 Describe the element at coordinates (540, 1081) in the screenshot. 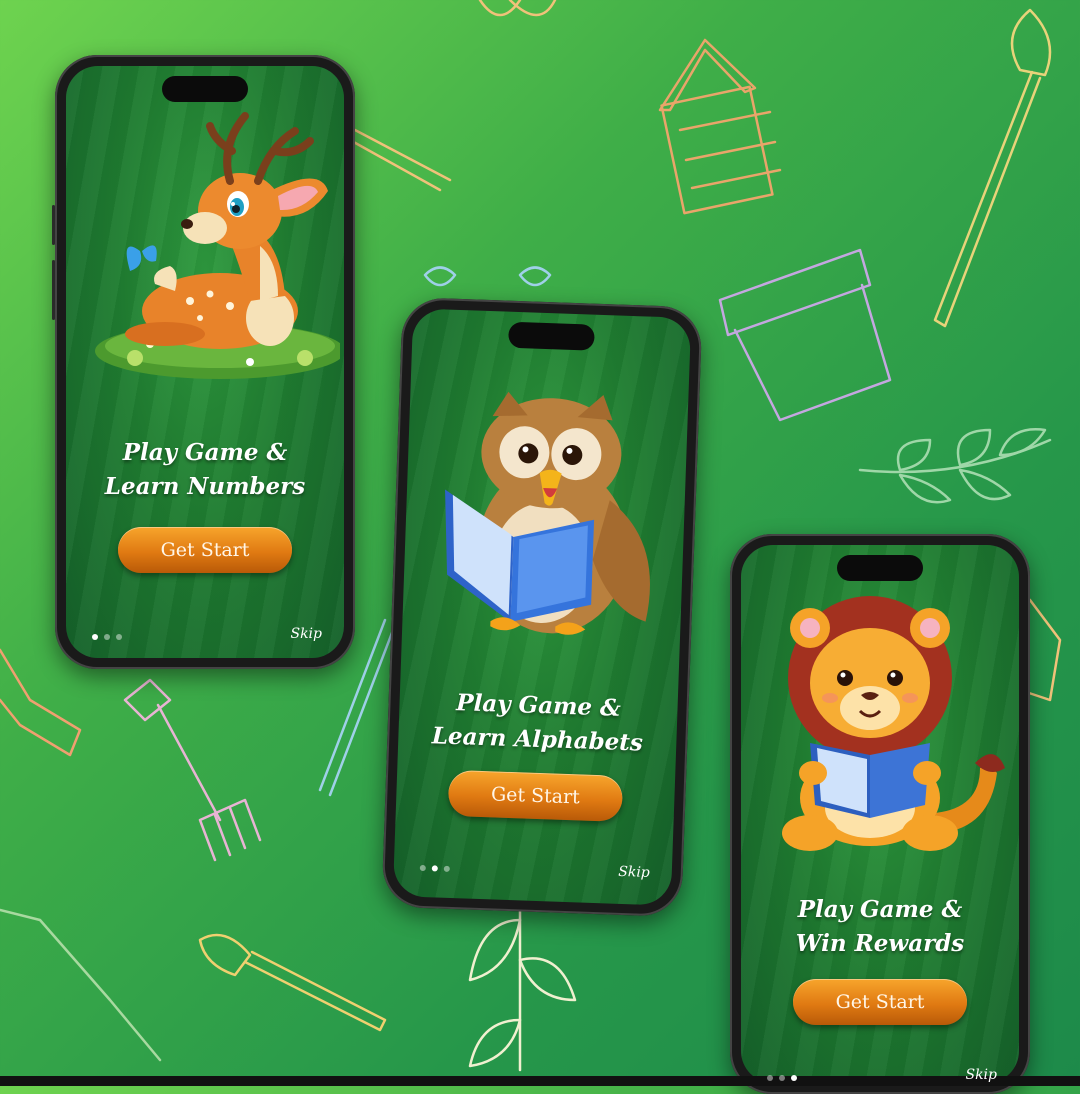

I see `bottom-edge-bar` at that location.